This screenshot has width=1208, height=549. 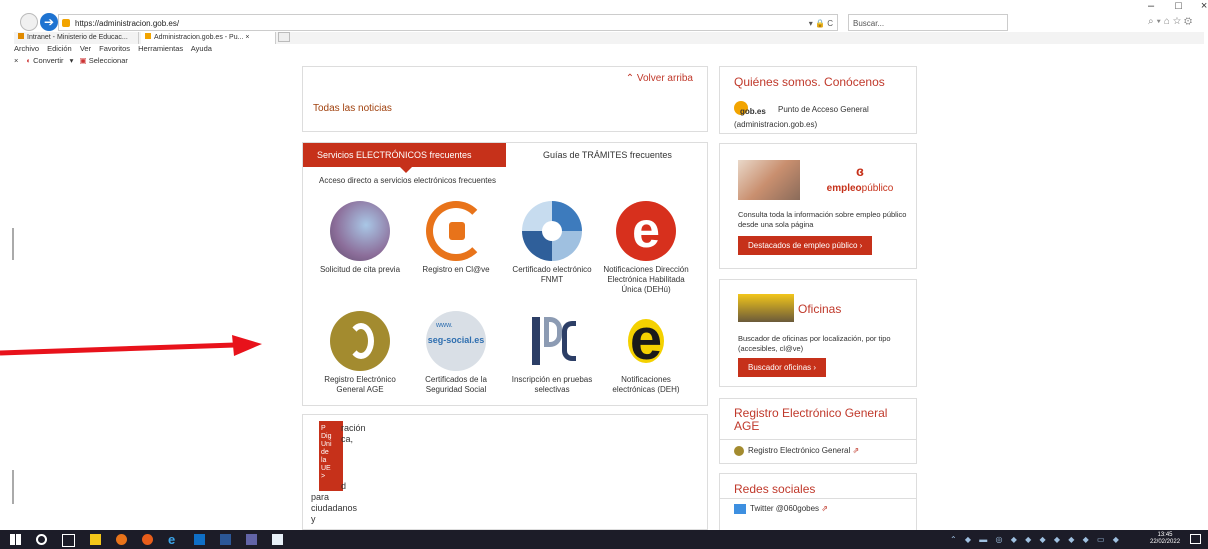 I want to click on gob-es-logo-text: gob.es, so click(x=753, y=111).